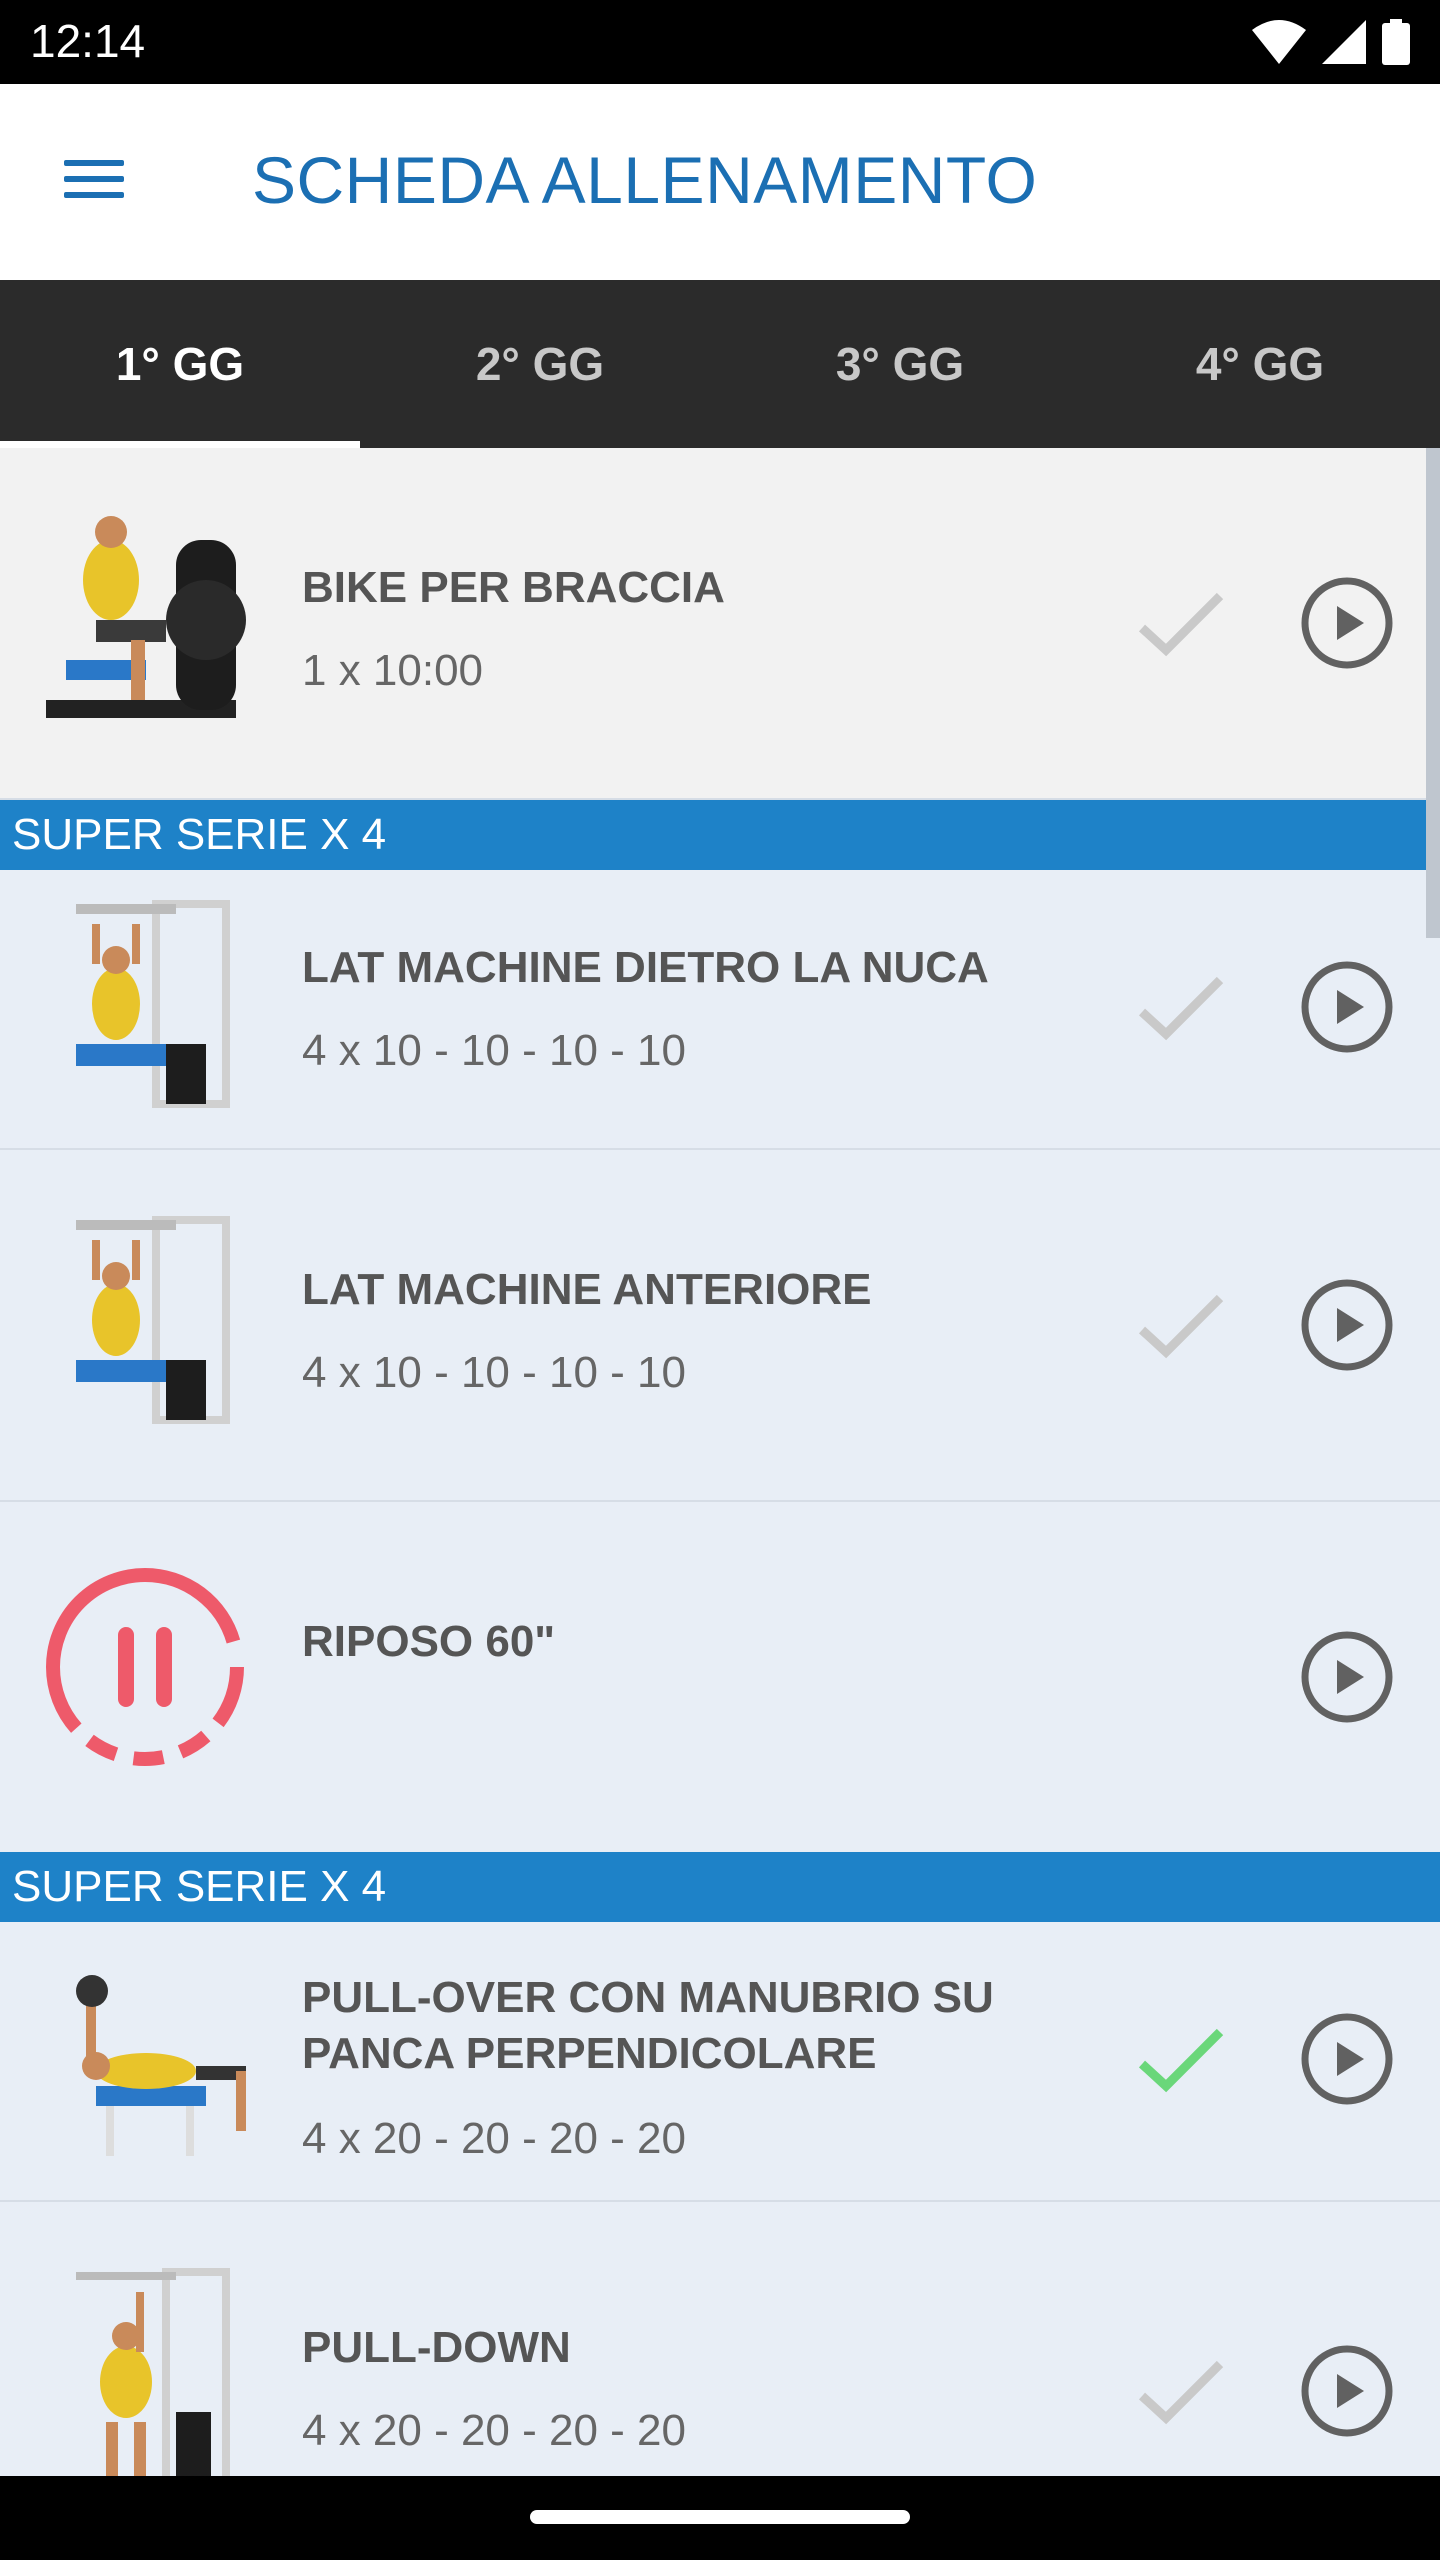  I want to click on exercise-row-bike: BIKE PER BRACCIA 1 x 10:00, so click(720, 624).